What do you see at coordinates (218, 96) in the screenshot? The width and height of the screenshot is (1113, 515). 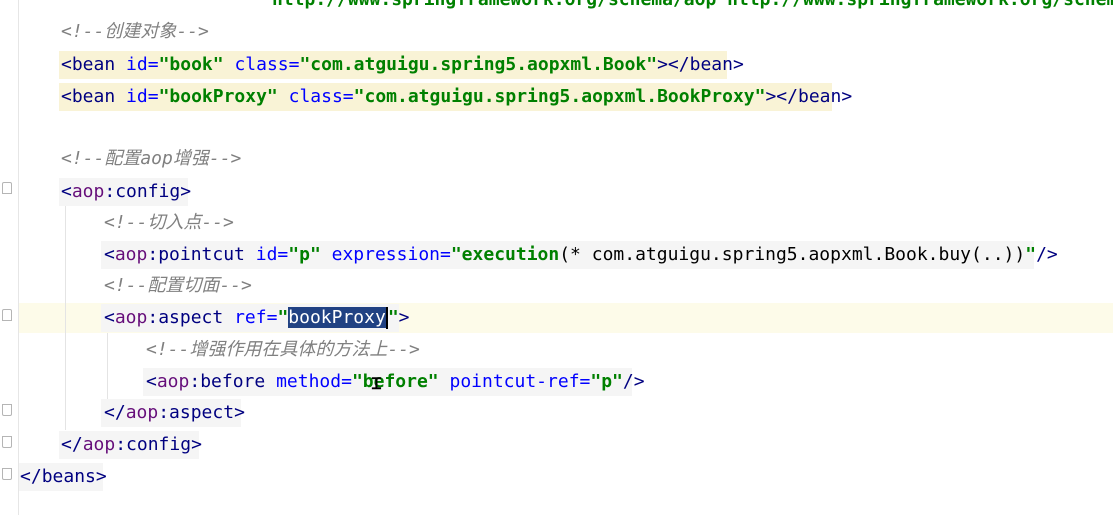 I see `attribute-value: "bookProxy"` at bounding box center [218, 96].